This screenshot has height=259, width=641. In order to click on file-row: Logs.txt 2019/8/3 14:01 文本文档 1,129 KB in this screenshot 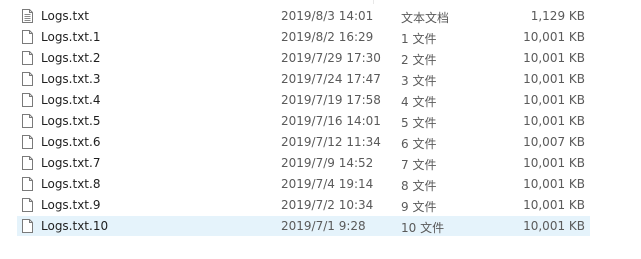, I will do `click(303, 16)`.